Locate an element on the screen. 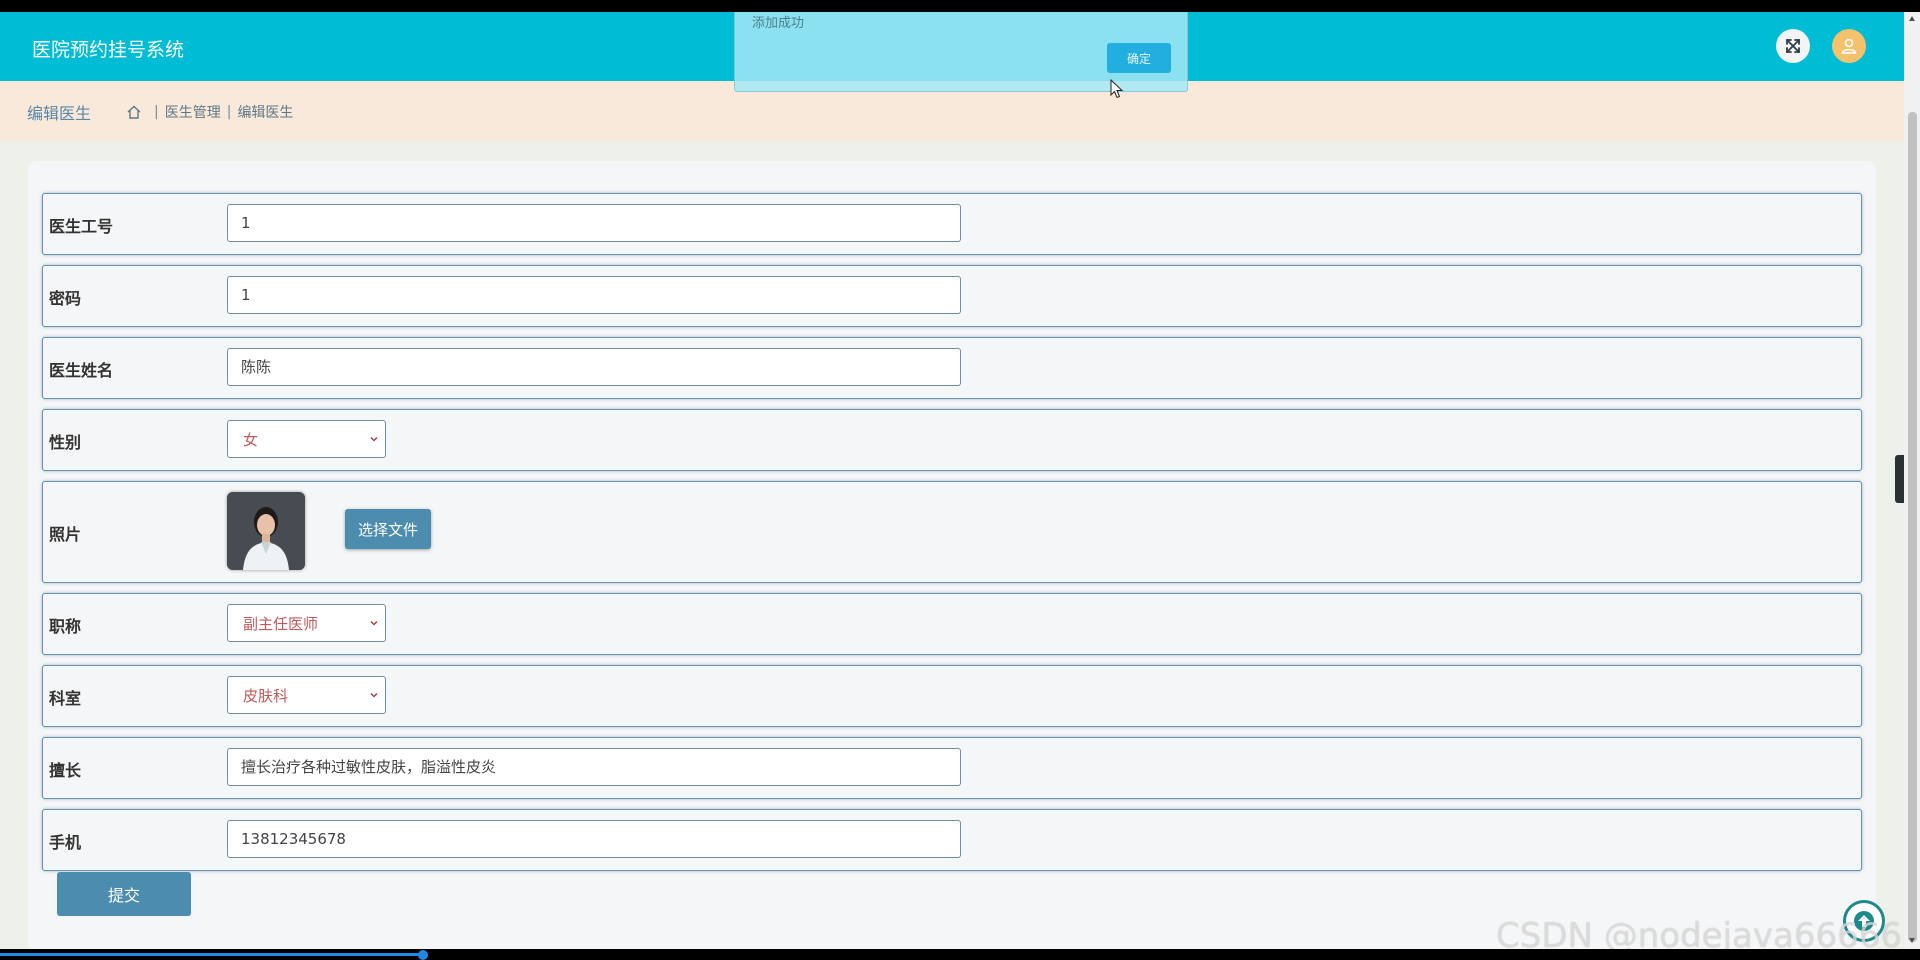 This screenshot has width=1920, height=960. specialty-input: 擅长治疗各种过敏性皮肤，脂溢性皮炎 is located at coordinates (594, 767).